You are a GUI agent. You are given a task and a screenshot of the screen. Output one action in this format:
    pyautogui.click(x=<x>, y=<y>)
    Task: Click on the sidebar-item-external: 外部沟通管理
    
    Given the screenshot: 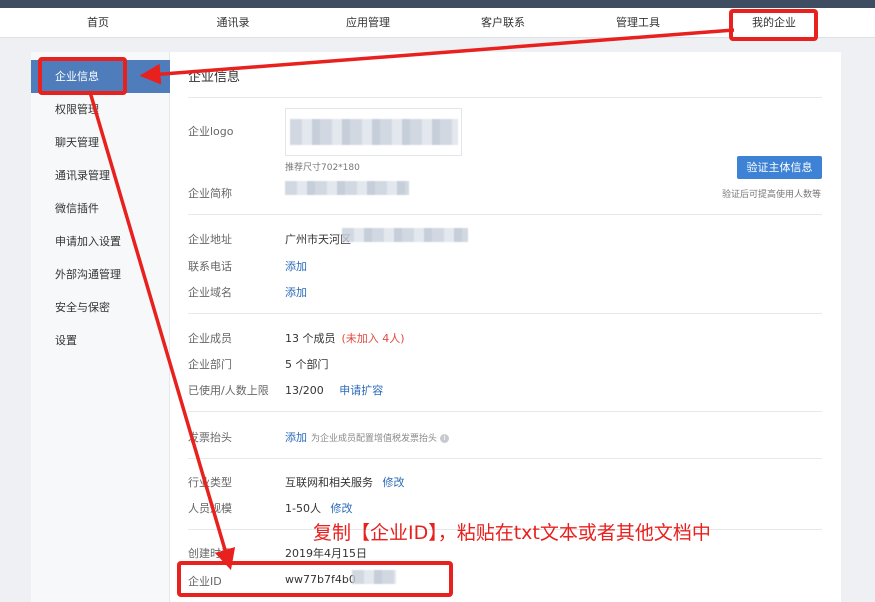 What is the action you would take?
    pyautogui.click(x=100, y=274)
    